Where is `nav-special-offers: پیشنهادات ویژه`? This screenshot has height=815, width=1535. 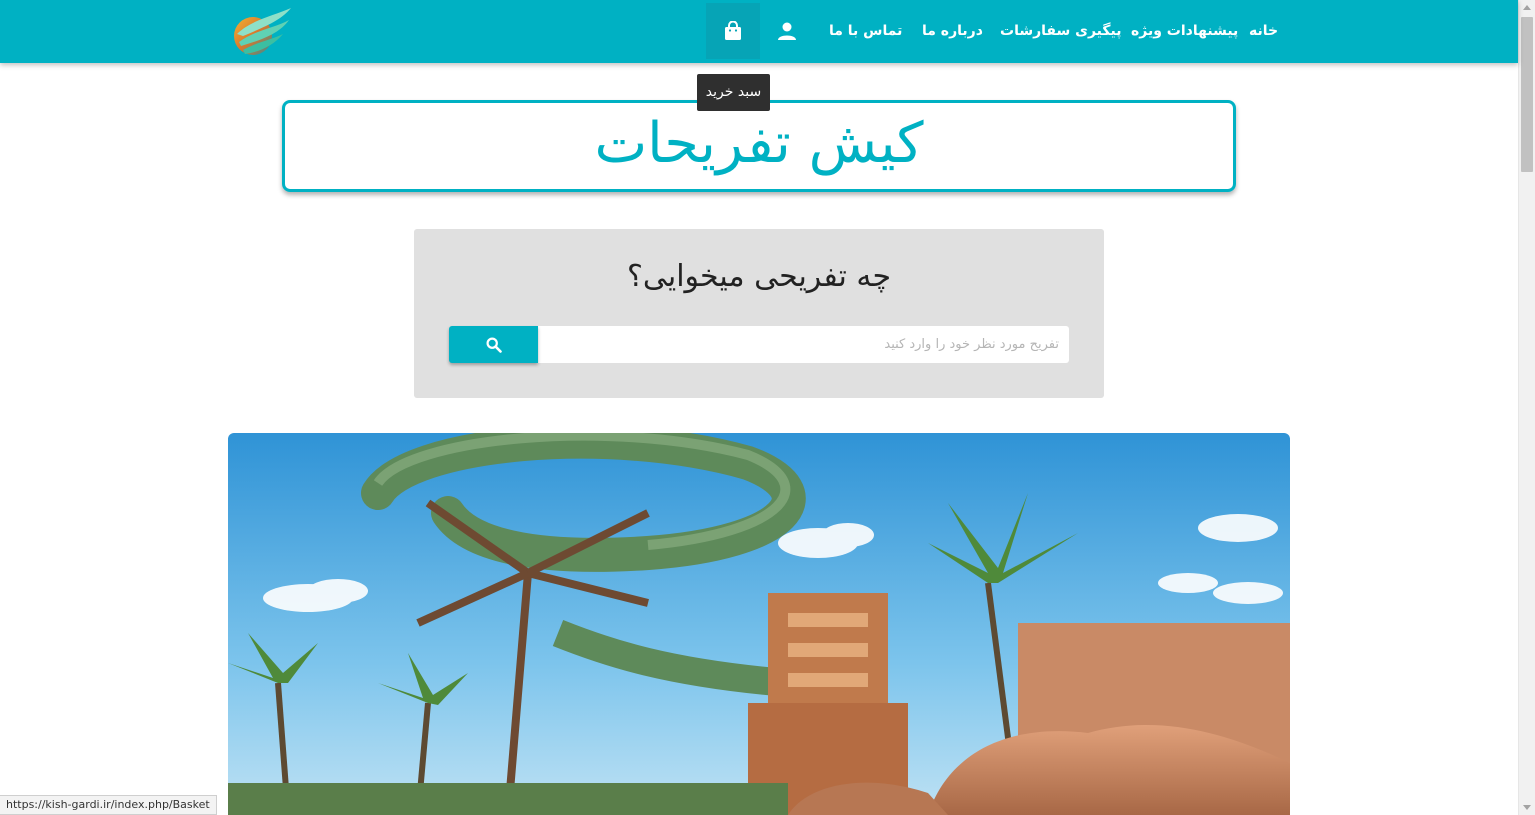 nav-special-offers: پیشنهادات ویژه is located at coordinates (1184, 31).